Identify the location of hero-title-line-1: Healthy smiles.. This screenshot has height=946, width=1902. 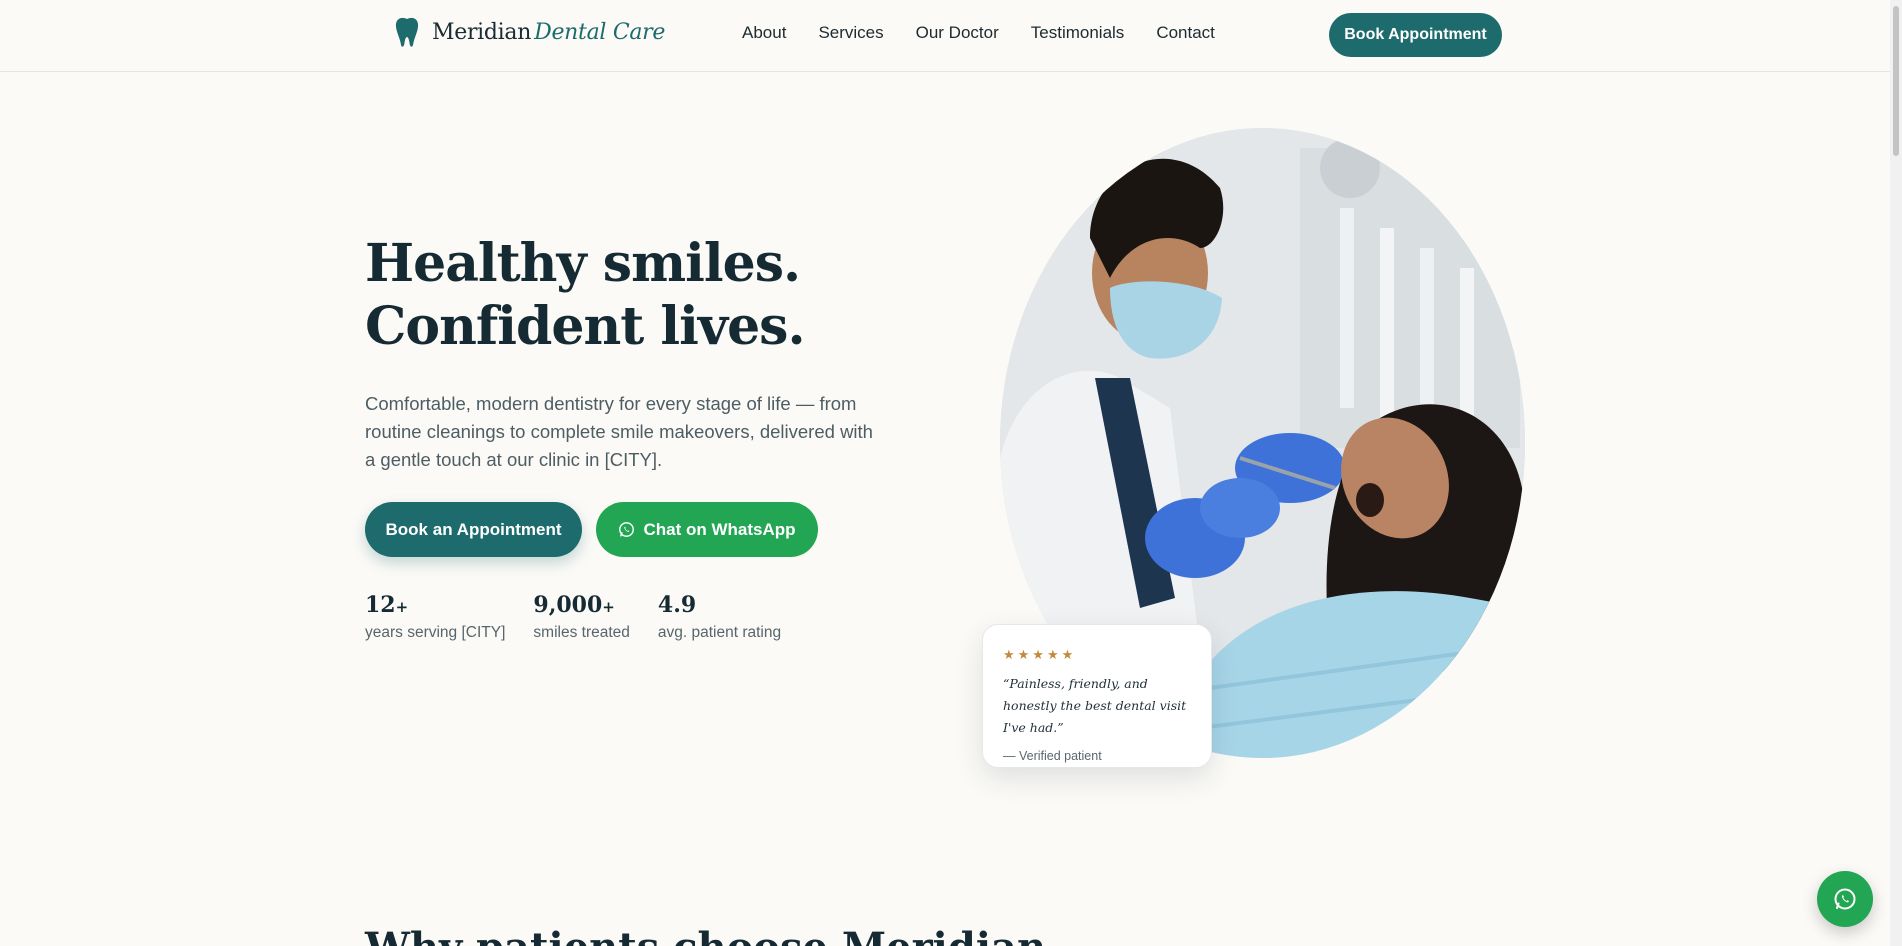
(583, 263).